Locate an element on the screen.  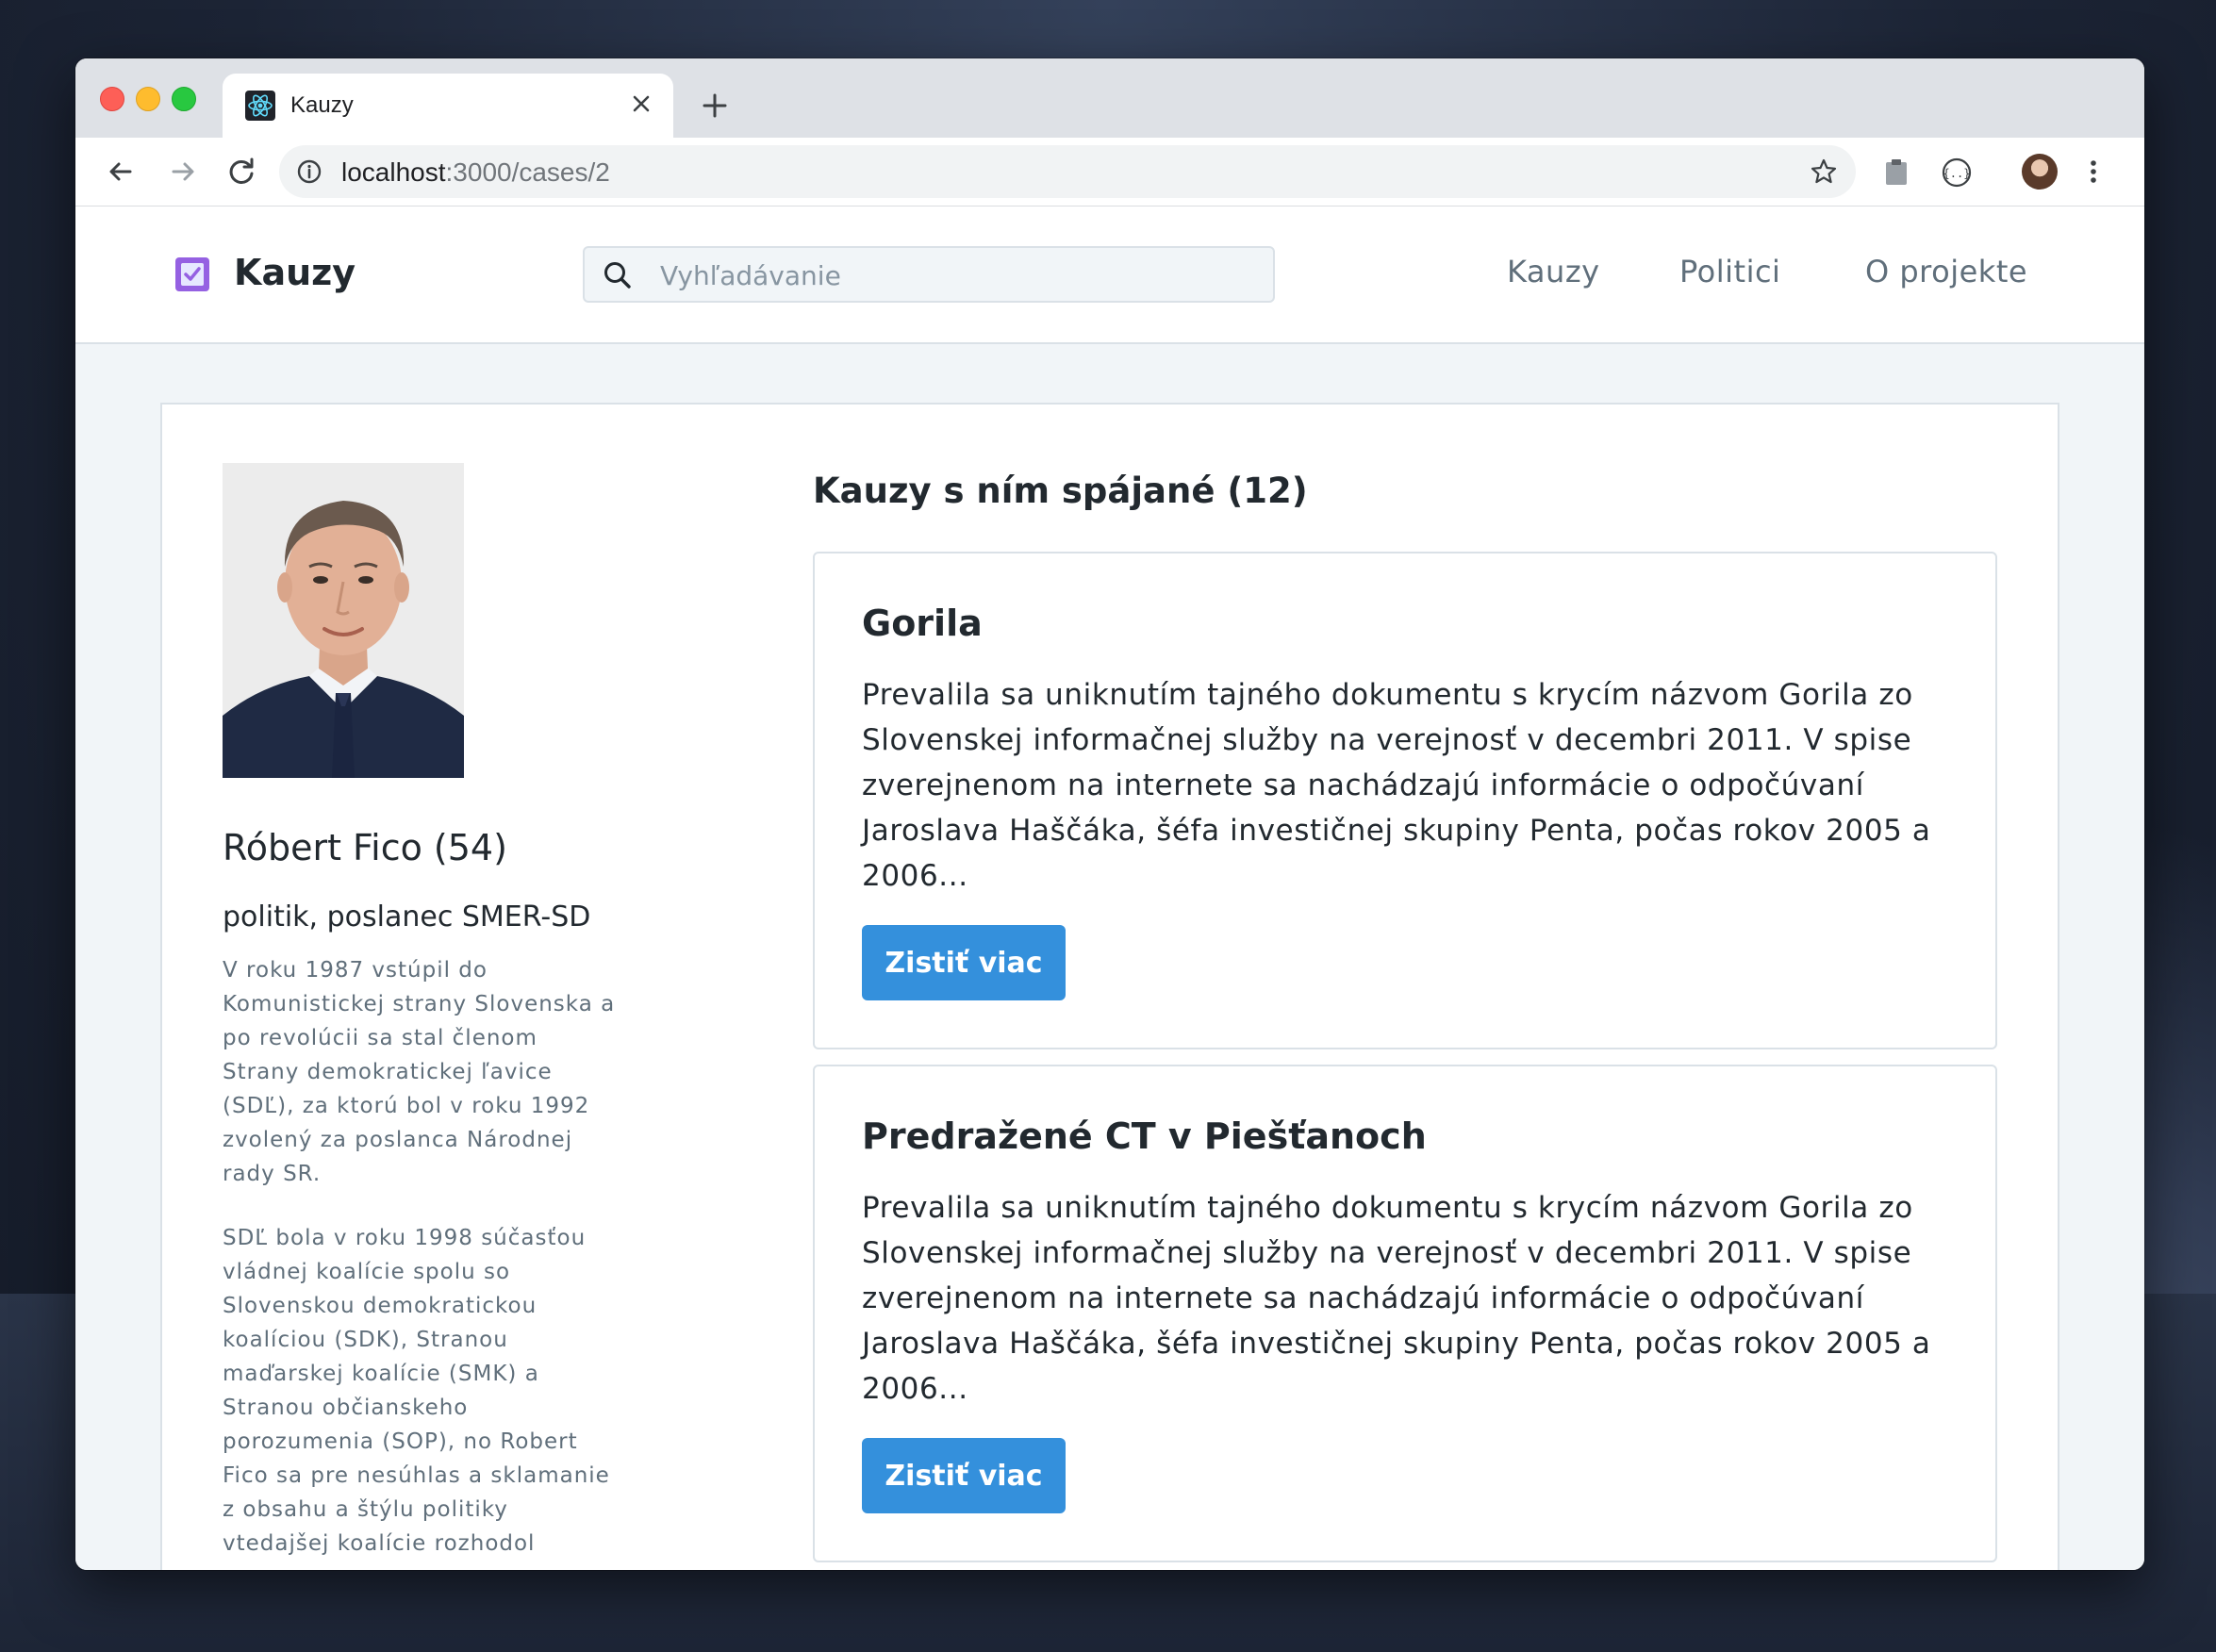
search-icon is located at coordinates (618, 275).